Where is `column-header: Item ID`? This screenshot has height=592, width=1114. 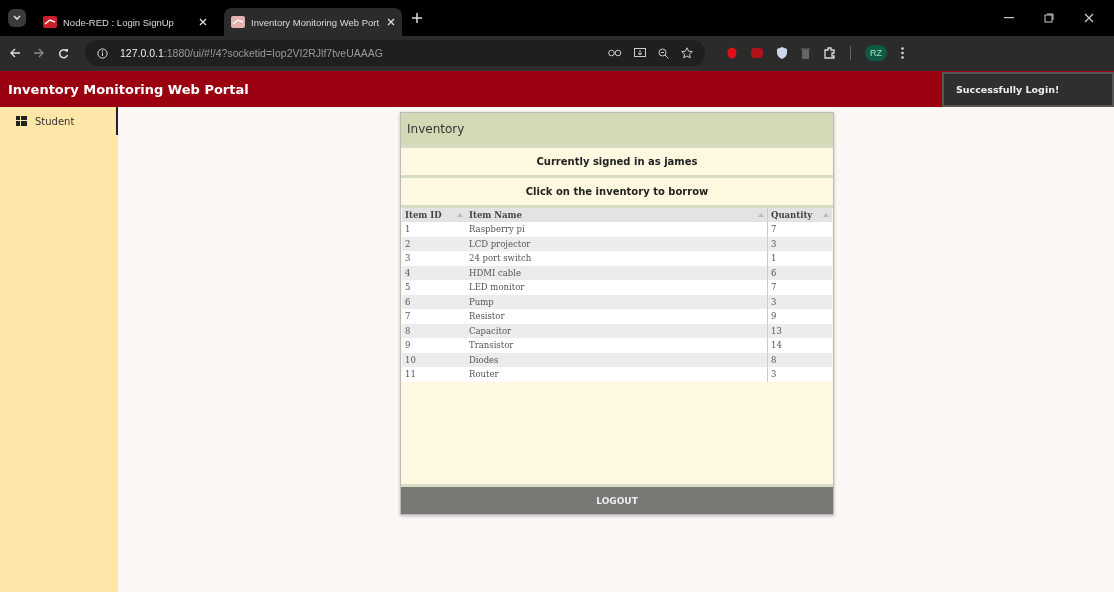 column-header: Item ID is located at coordinates (434, 215).